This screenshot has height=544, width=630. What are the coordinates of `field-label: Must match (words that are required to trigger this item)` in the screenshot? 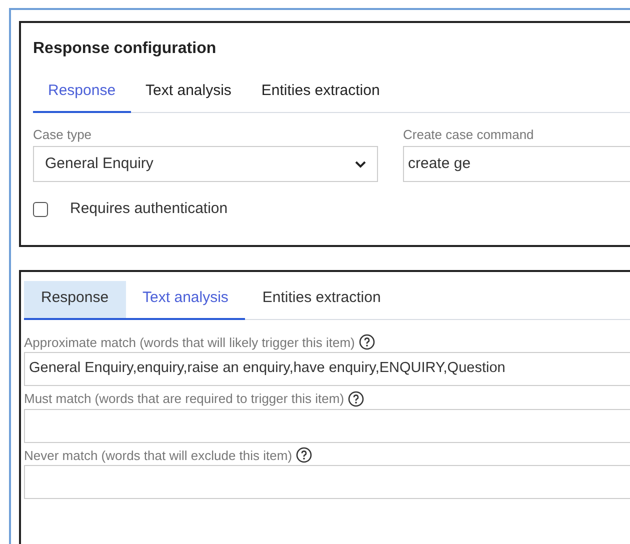 It's located at (184, 399).